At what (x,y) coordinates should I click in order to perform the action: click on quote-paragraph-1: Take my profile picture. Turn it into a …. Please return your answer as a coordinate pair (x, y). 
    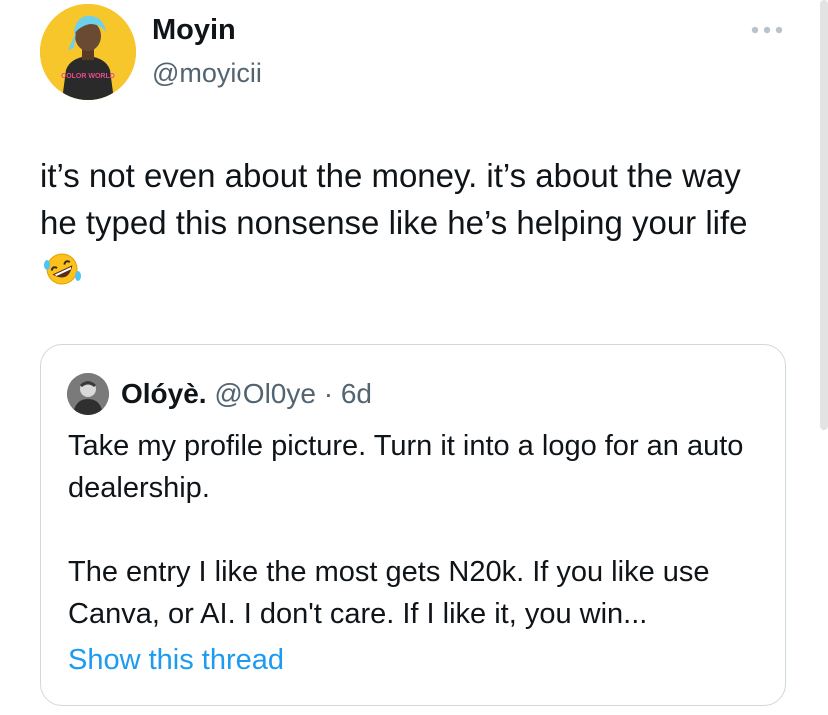
    Looking at the image, I should click on (406, 467).